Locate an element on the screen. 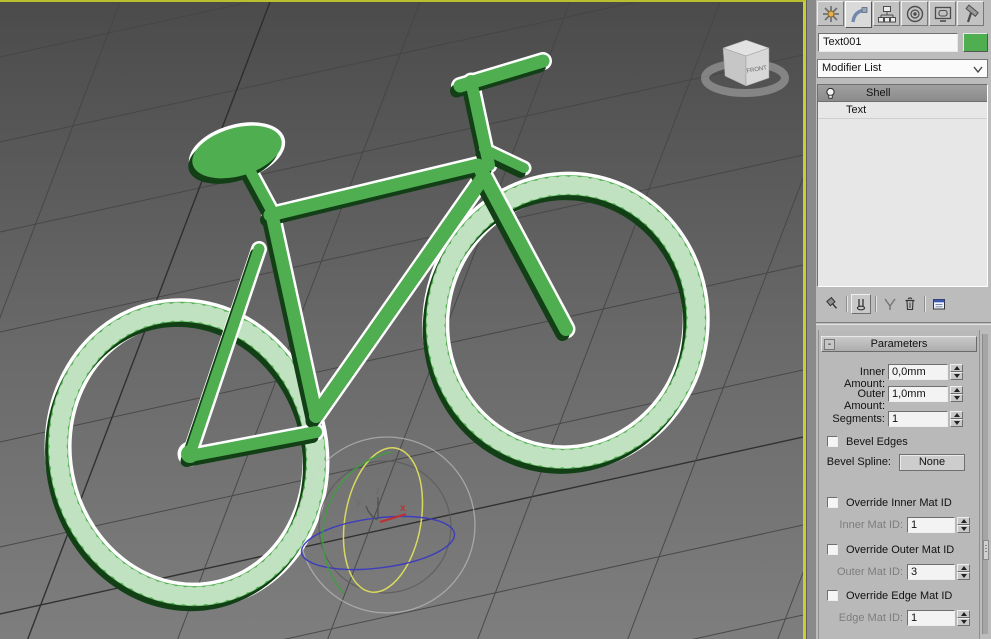 This screenshot has height=639, width=991. override-edge-row: Override Edge Mat ID is located at coordinates (899, 596).